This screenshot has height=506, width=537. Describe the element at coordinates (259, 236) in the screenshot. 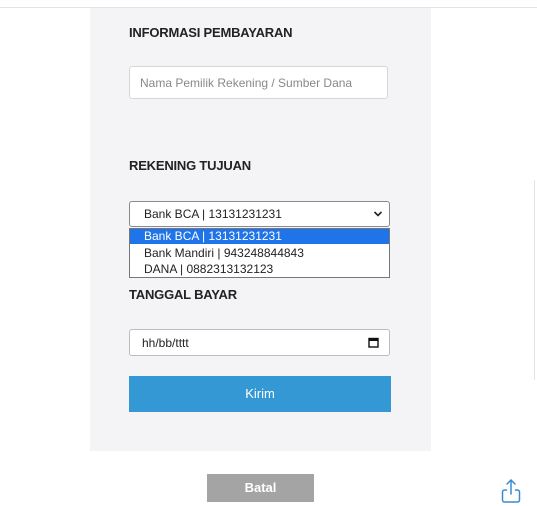

I see `dropdown-option-bca: Bank BCA | 13131231231` at that location.